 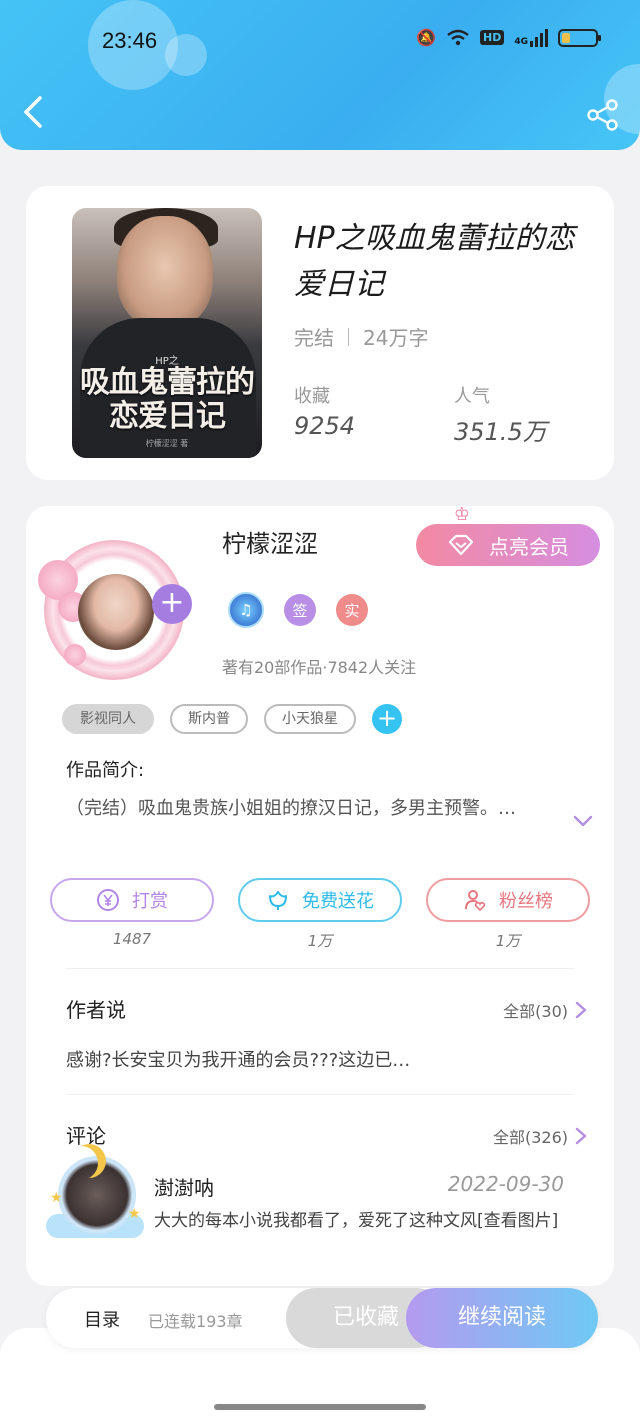 I want to click on comments-more: 全部(326), so click(x=540, y=1136).